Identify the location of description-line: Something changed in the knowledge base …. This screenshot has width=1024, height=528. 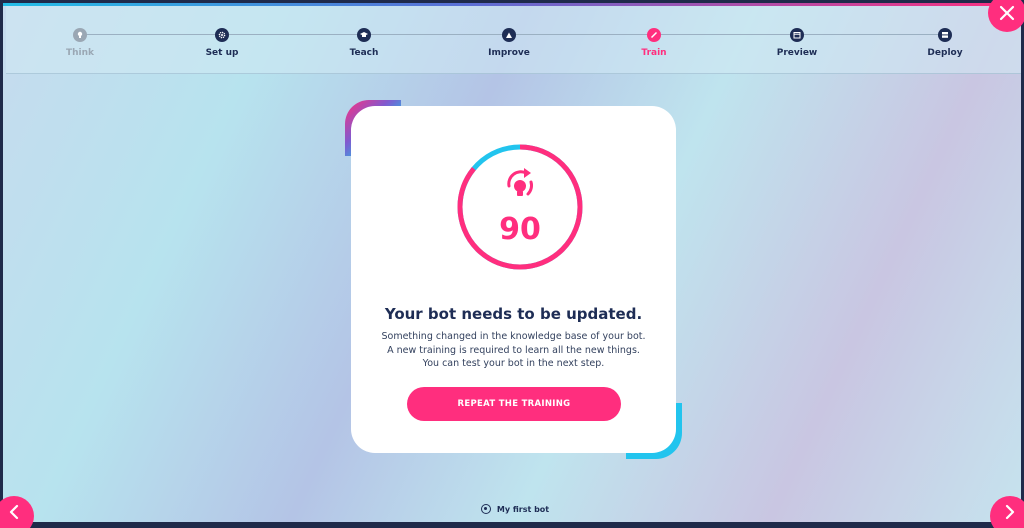
(513, 336).